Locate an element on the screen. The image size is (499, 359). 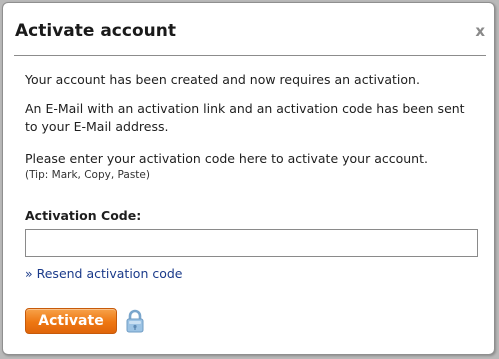
activation-code-label: Activation Code: is located at coordinates (83, 215).